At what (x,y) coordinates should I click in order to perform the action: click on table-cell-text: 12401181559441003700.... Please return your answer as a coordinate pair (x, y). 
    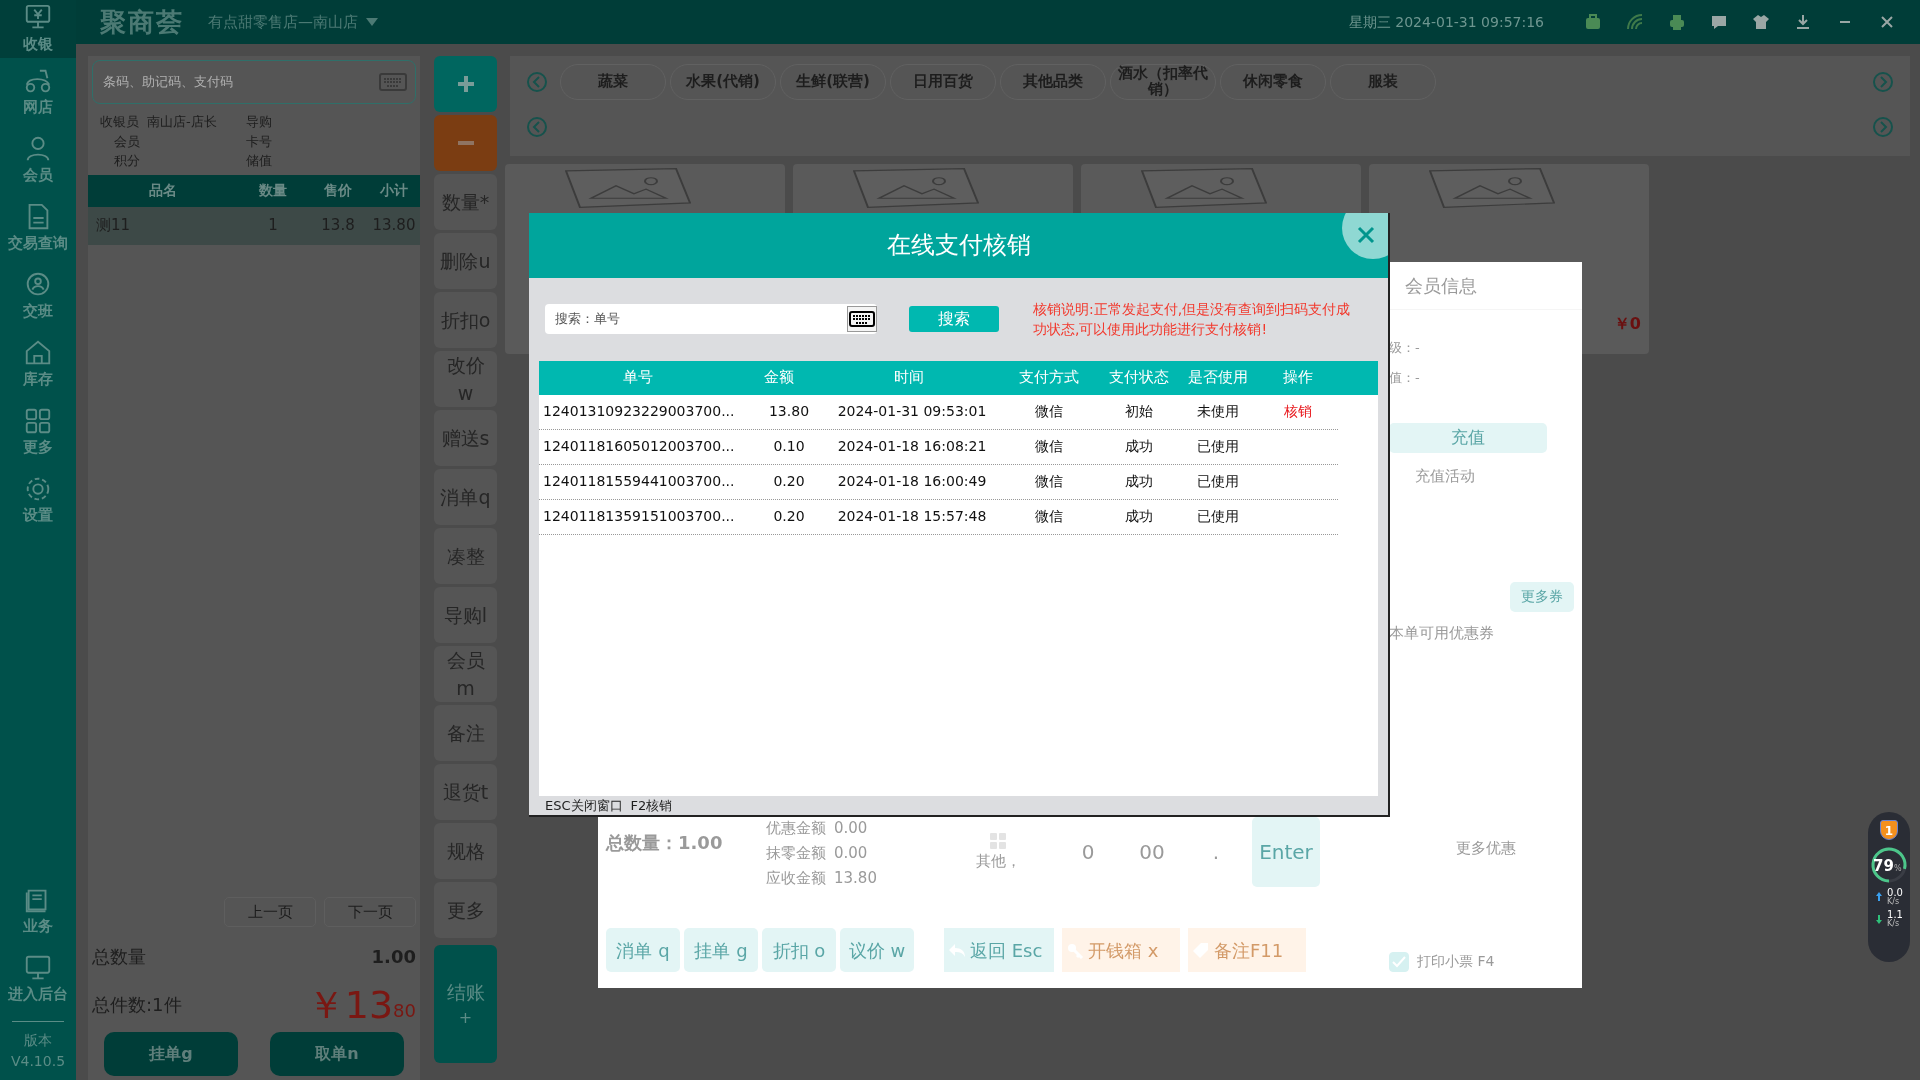
    Looking at the image, I should click on (639, 481).